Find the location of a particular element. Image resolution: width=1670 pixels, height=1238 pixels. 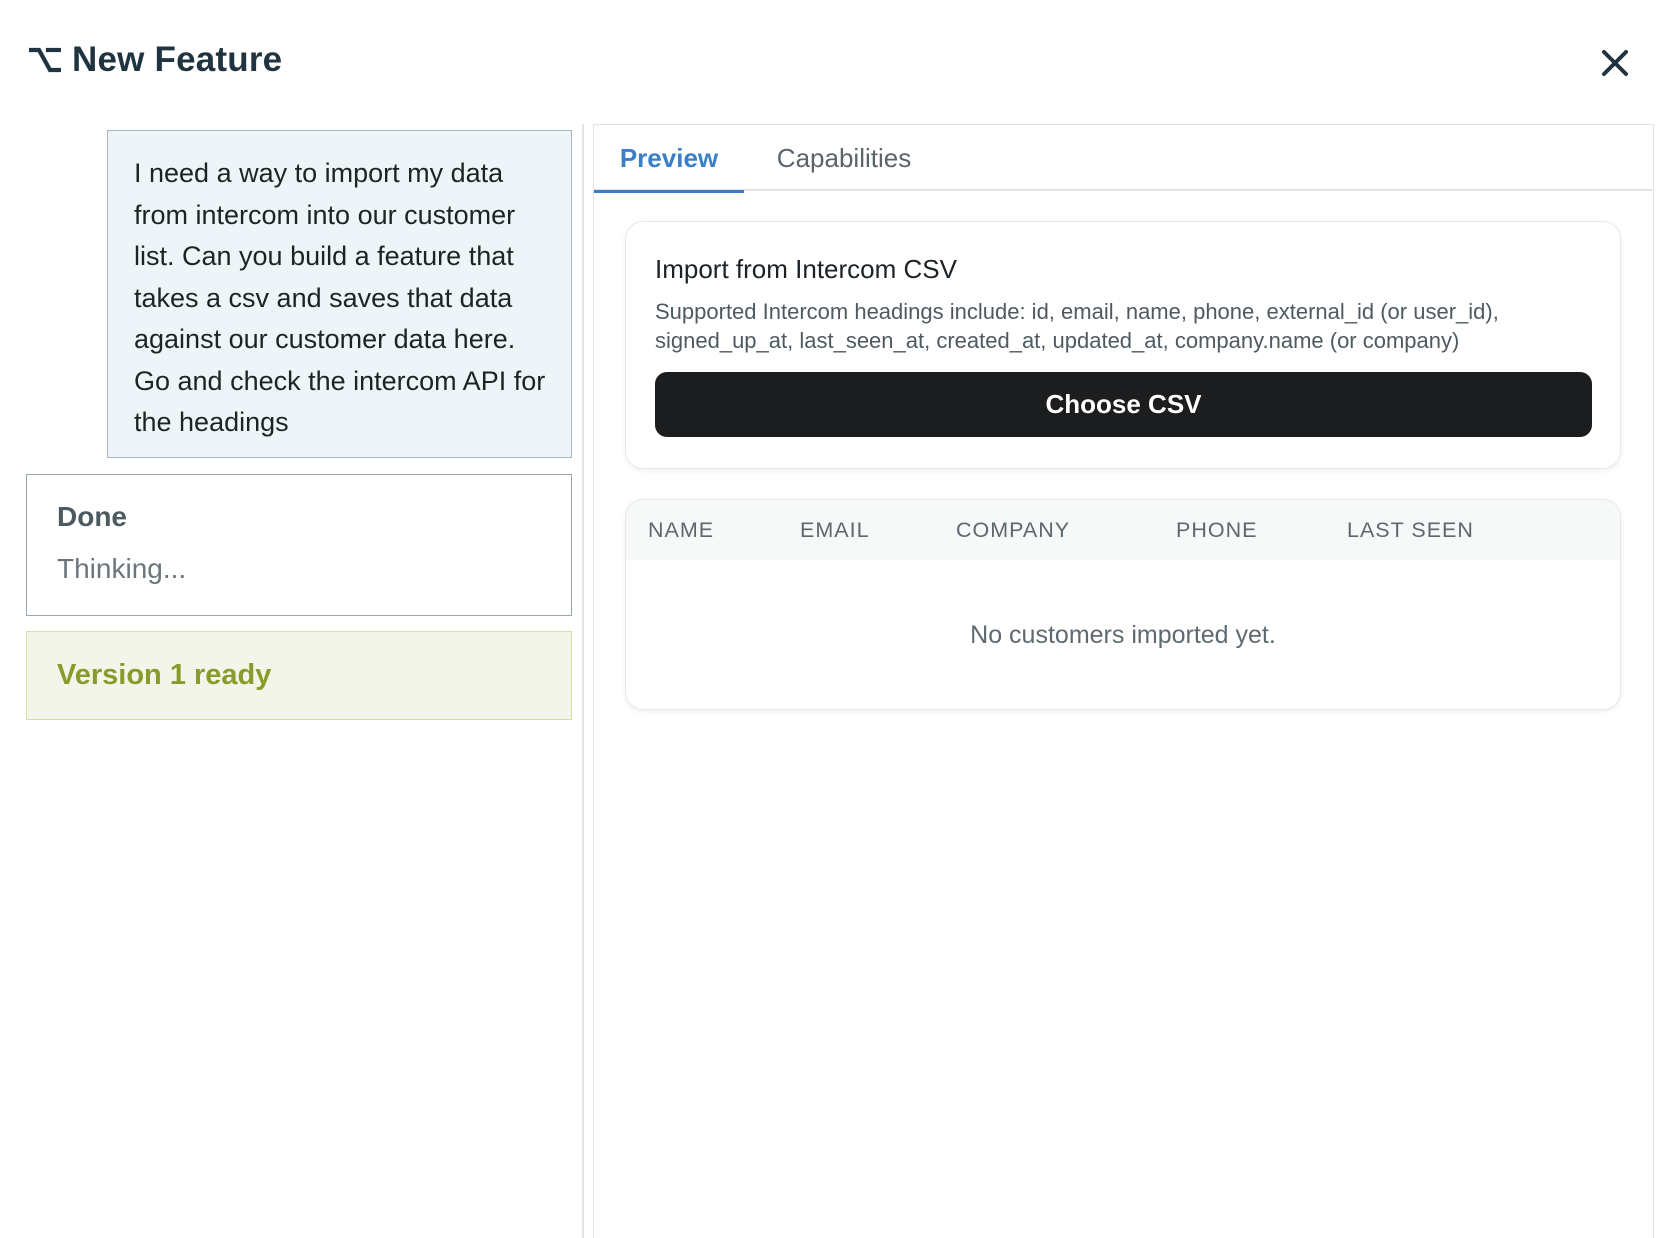

empty-state-message: No customers imported yet. is located at coordinates (1123, 634).